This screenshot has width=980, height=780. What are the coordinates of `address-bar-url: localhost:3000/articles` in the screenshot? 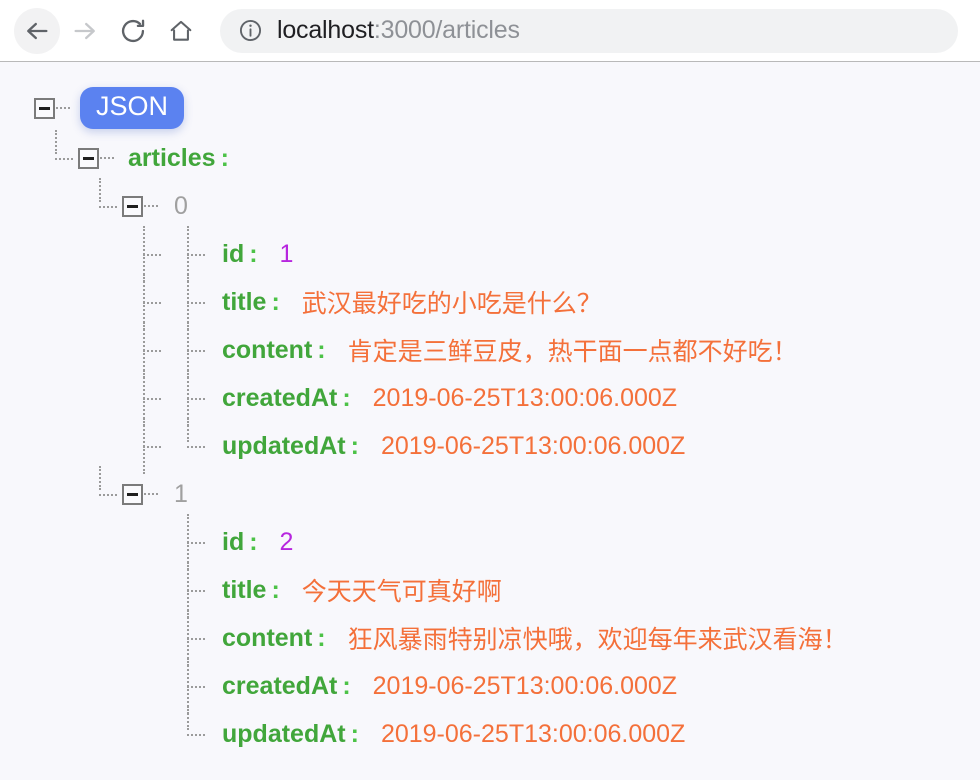 It's located at (398, 30).